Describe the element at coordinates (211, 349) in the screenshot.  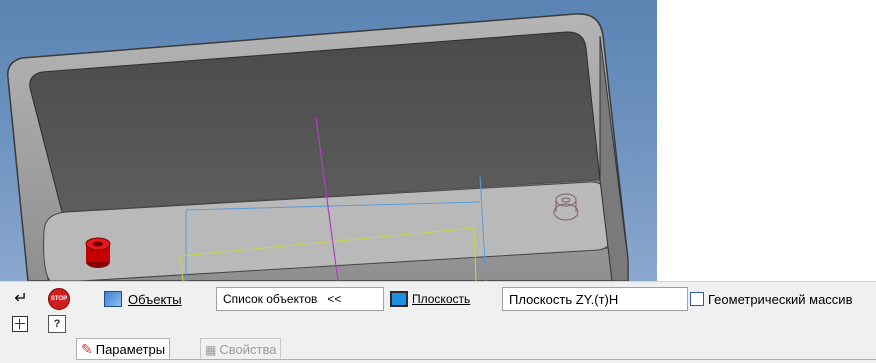
I see `properties-icon: ▦` at that location.